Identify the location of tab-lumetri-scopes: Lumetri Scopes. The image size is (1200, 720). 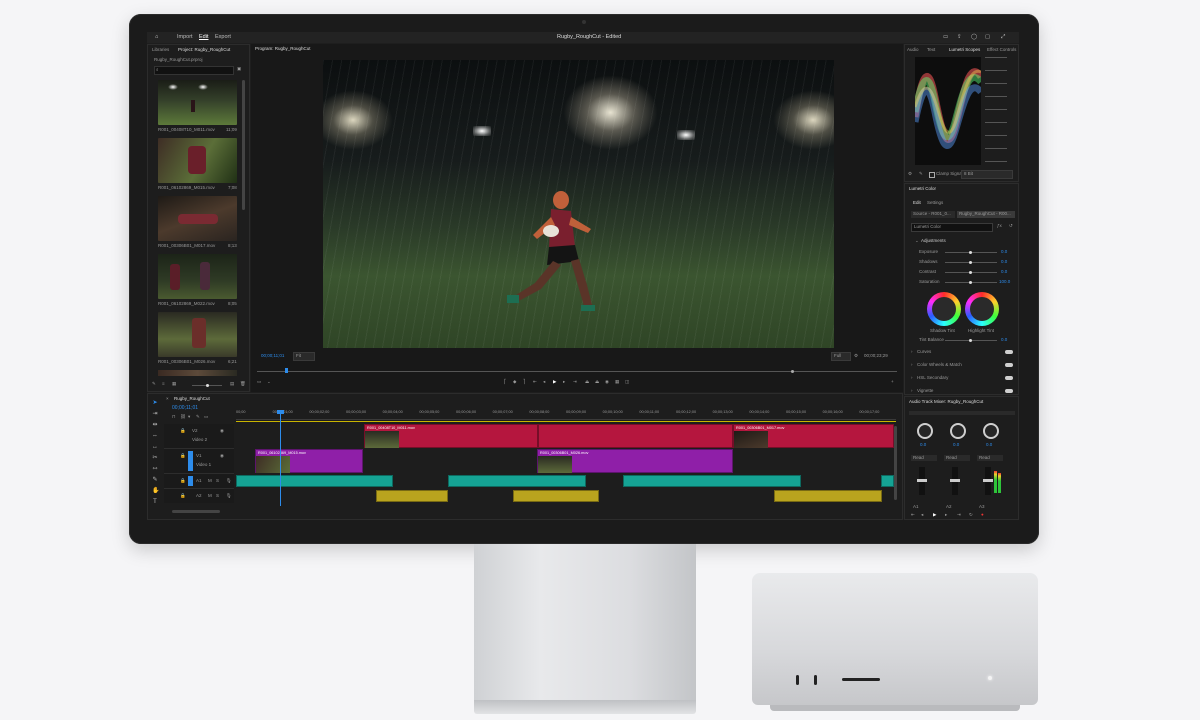
(964, 50).